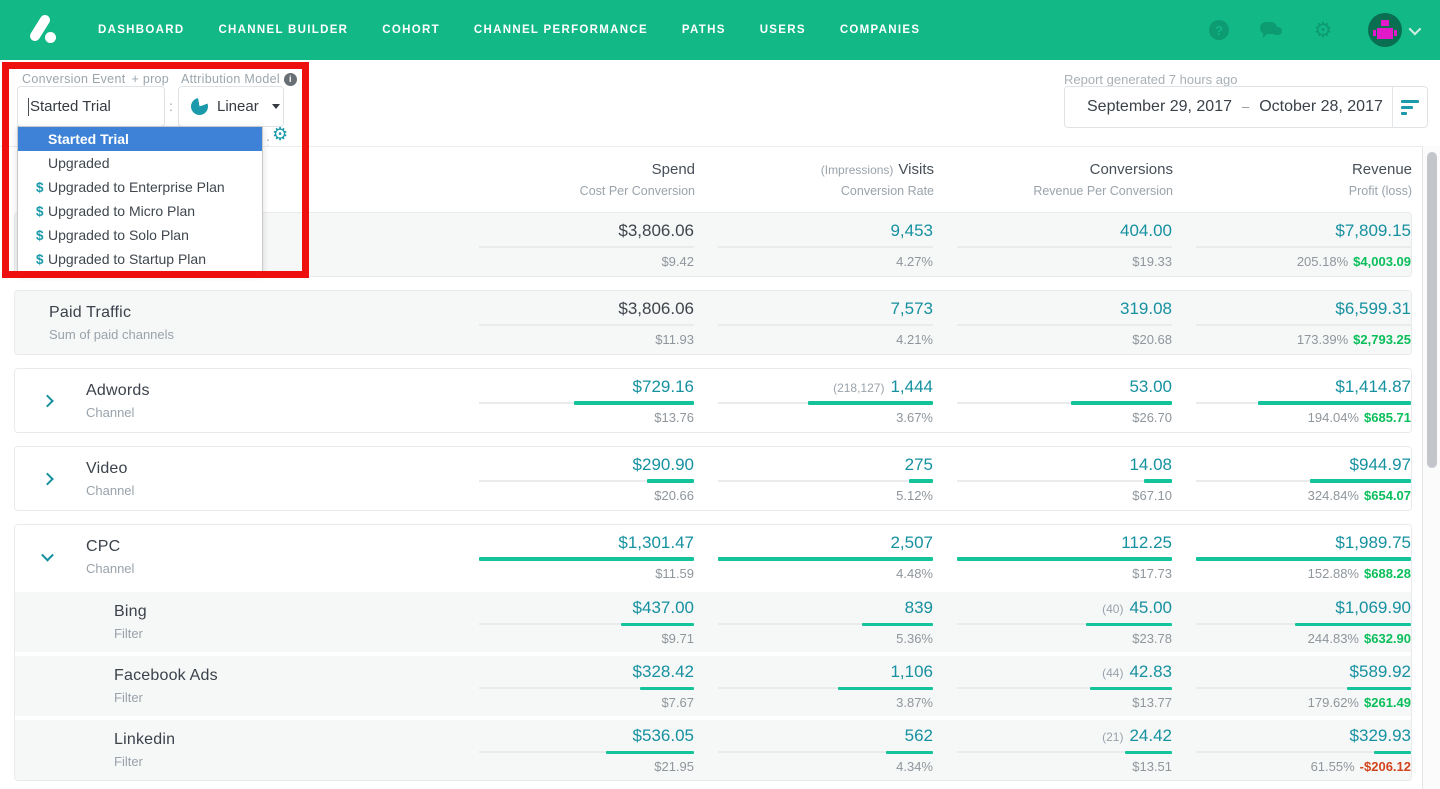  What do you see at coordinates (825, 557) in the screenshot?
I see `metric-cell: 2,507 4.48%` at bounding box center [825, 557].